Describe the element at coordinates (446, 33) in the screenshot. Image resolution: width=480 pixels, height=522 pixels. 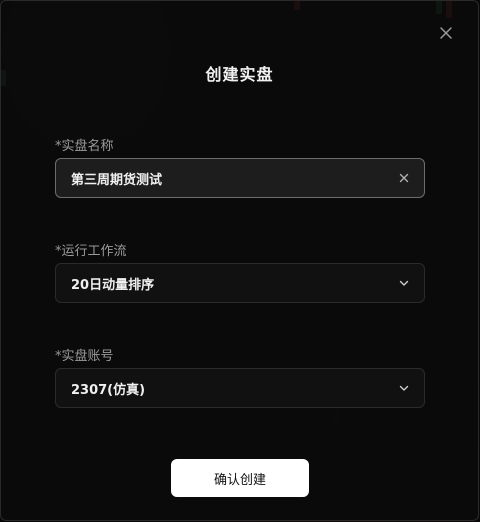
I see `close-icon` at that location.